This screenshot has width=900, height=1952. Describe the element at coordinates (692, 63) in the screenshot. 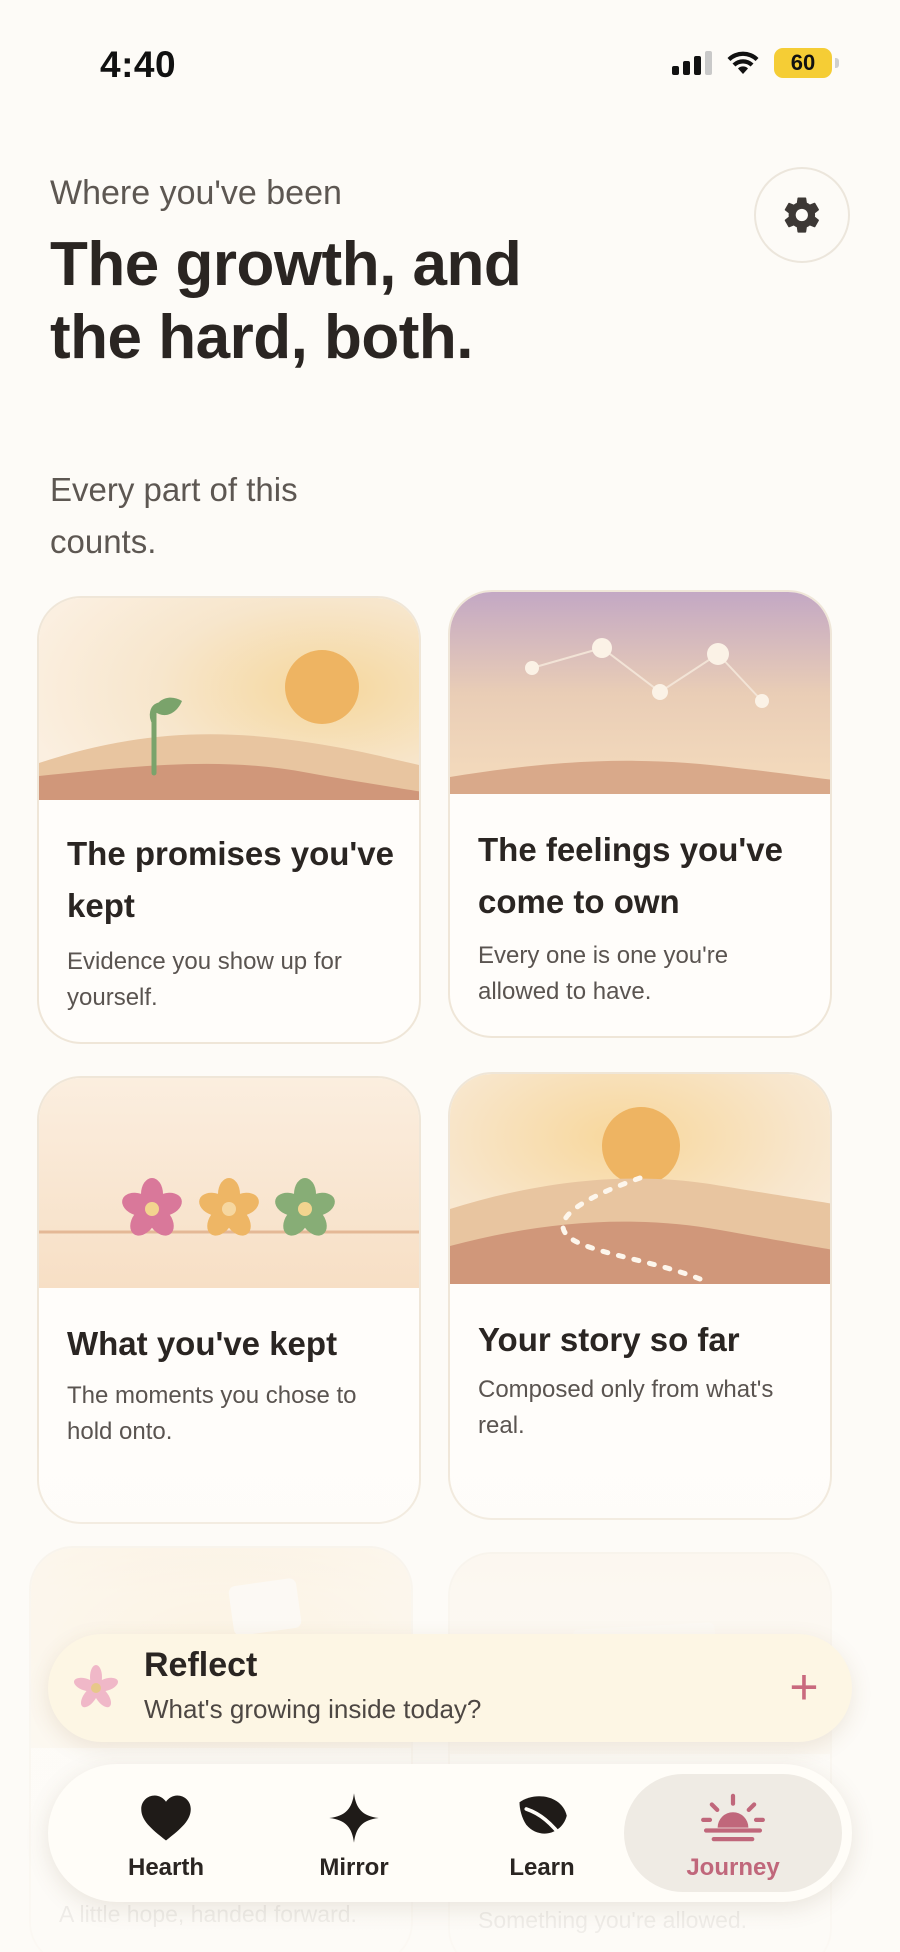

I see `cellular-signal-icon` at that location.